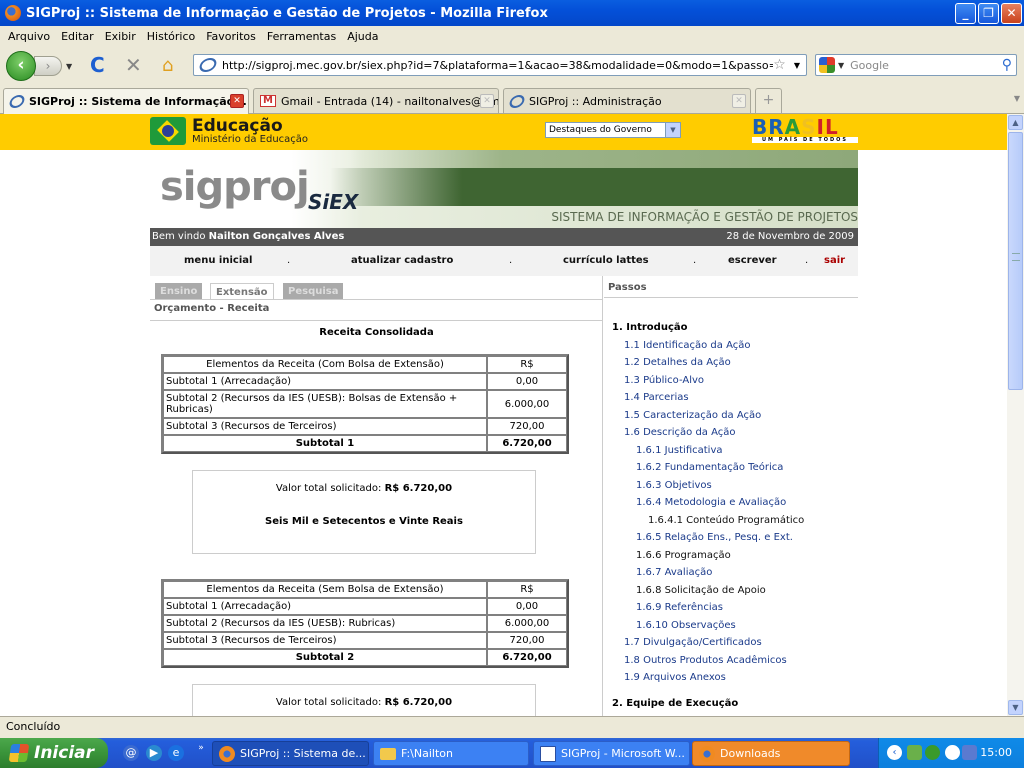 This screenshot has width=1024, height=768. What do you see at coordinates (701, 590) in the screenshot?
I see `passos-link: 1.6.8 Solicitação de Apoio` at bounding box center [701, 590].